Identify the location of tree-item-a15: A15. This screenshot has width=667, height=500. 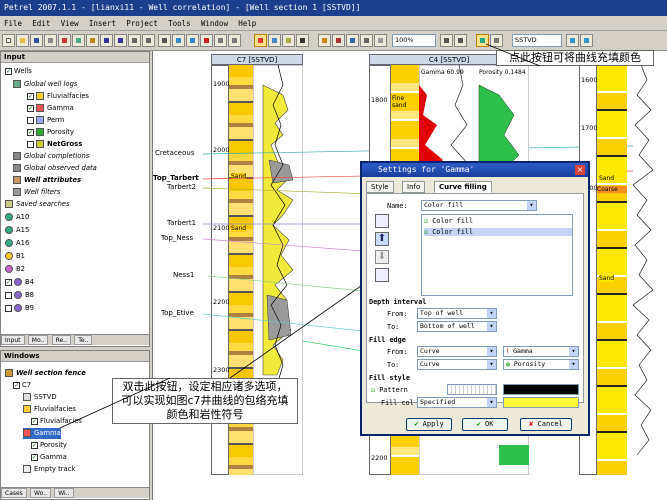
(17, 230).